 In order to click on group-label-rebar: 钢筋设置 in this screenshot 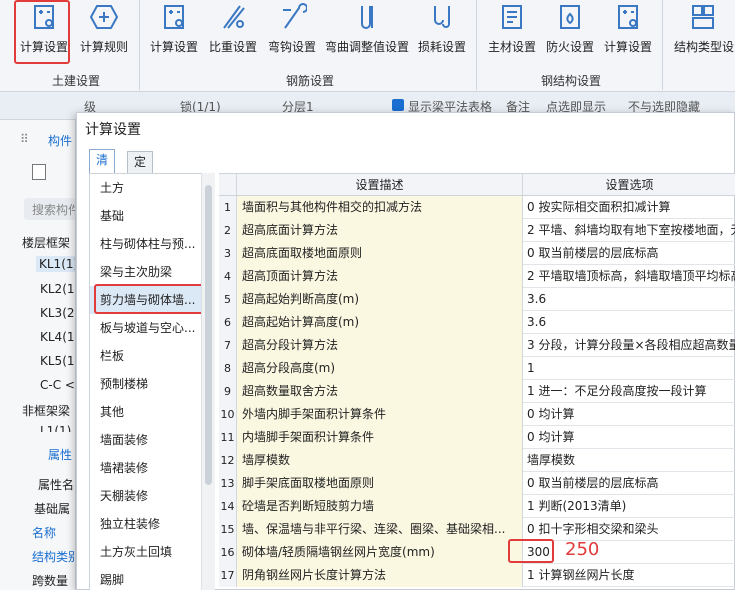, I will do `click(310, 81)`.